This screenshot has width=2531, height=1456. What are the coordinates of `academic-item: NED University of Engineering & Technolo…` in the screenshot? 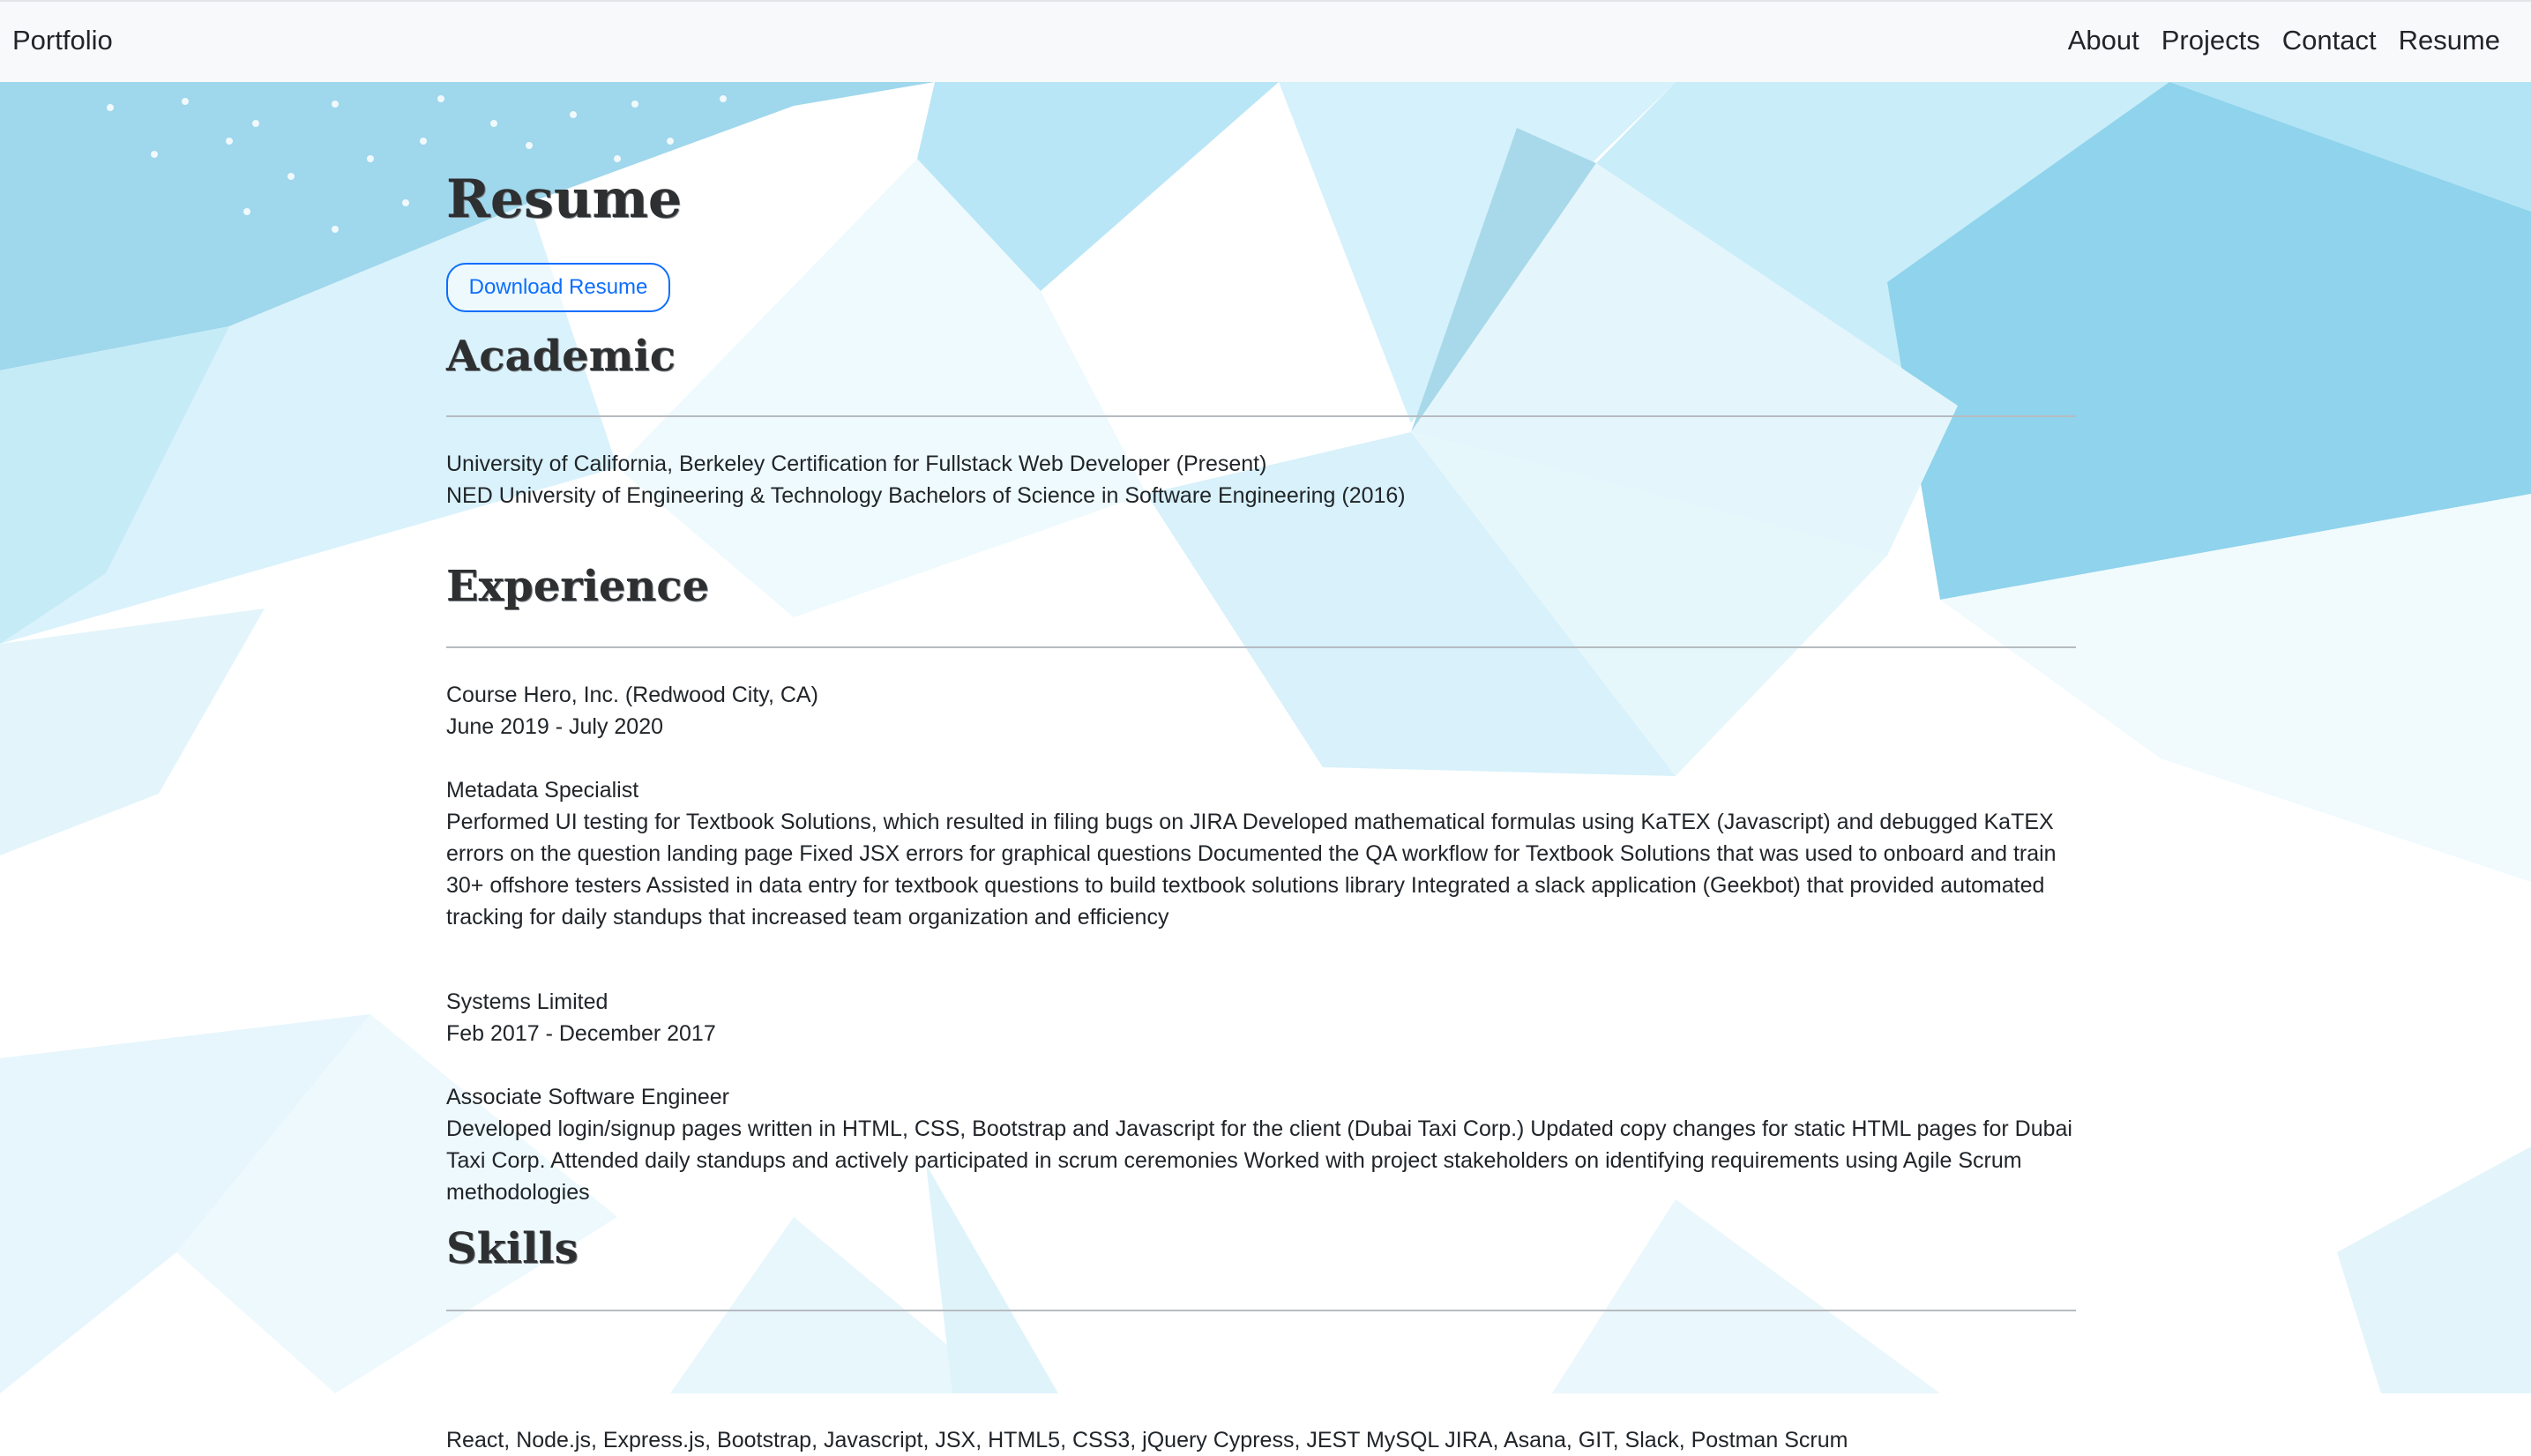 It's located at (926, 495).